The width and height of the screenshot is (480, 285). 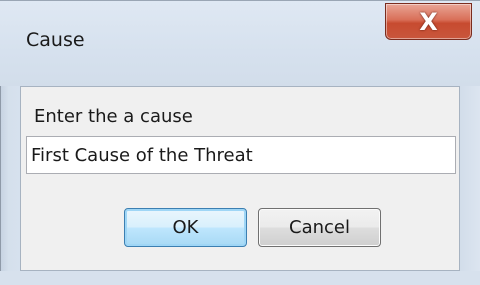 What do you see at coordinates (240, 278) in the screenshot?
I see `window-frame-bottom` at bounding box center [240, 278].